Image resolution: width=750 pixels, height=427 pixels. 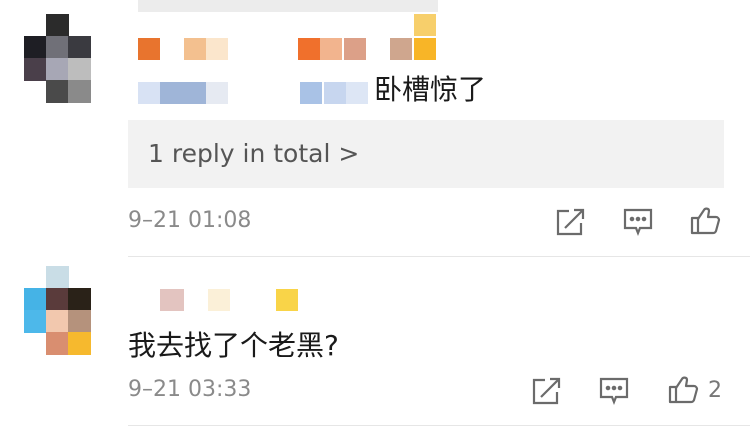 I want to click on reply-count-label: 1 reply in total >, so click(x=254, y=153).